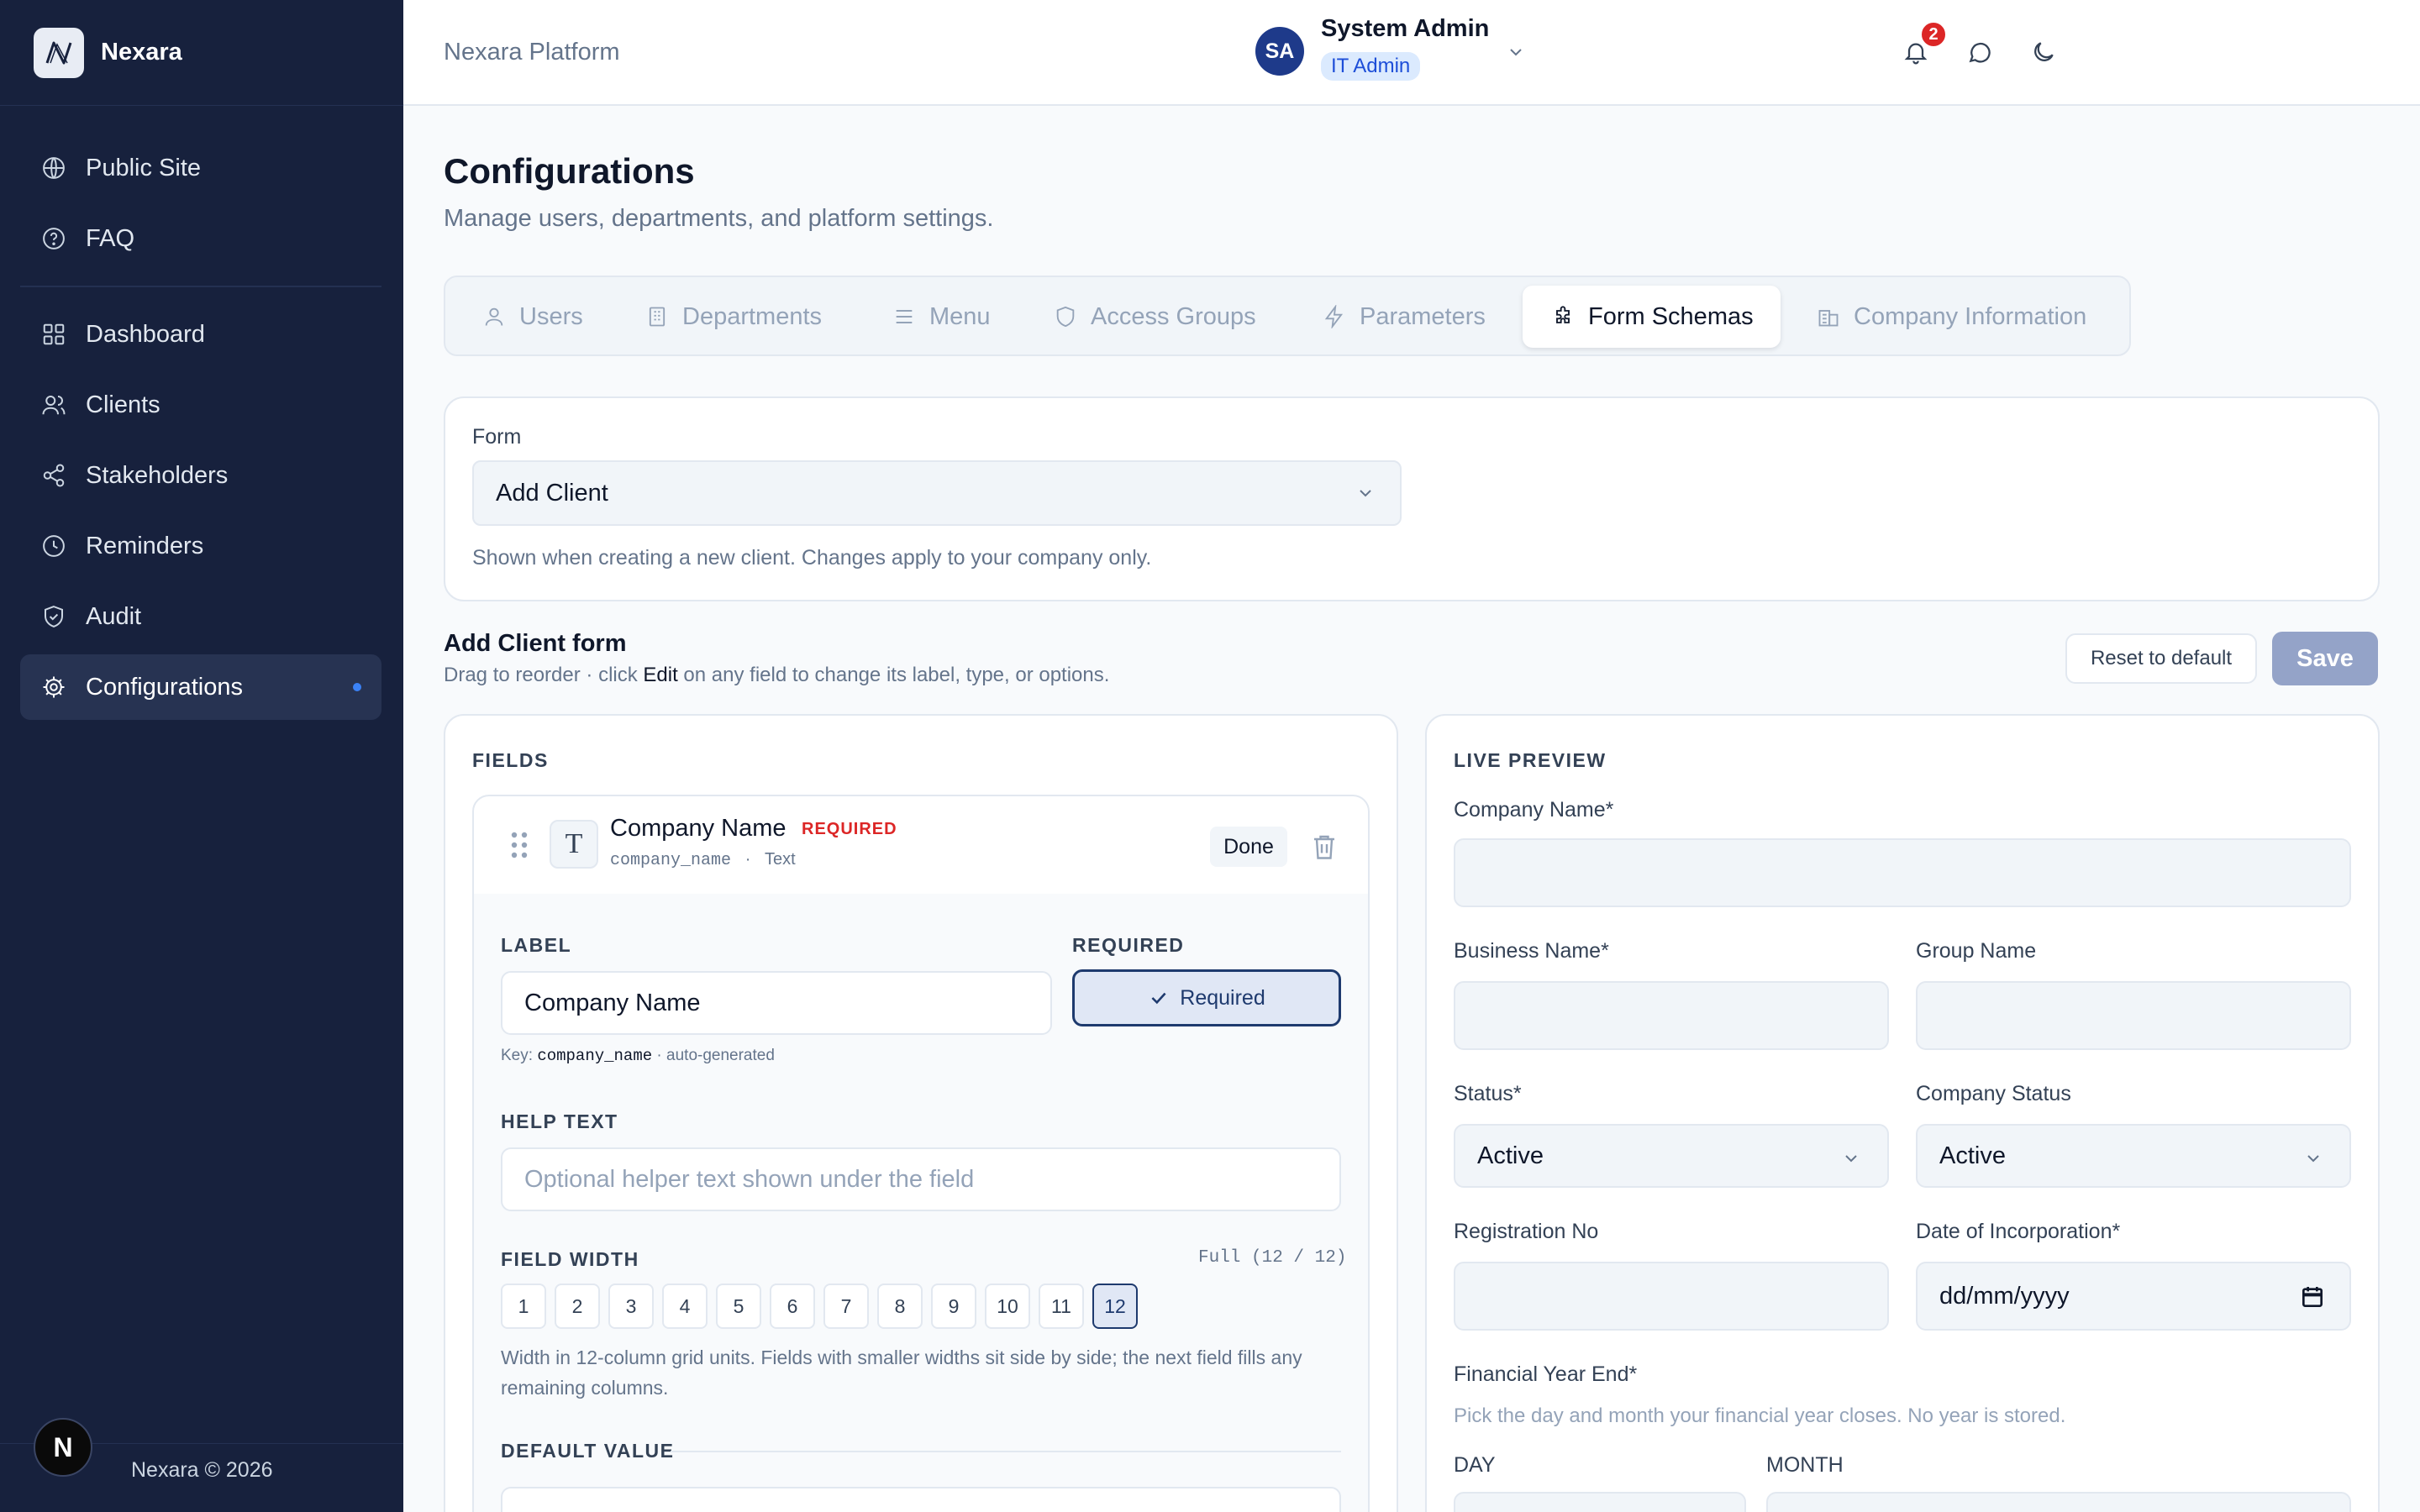 This screenshot has height=1512, width=2420. What do you see at coordinates (110, 238) in the screenshot?
I see `sidebar-item-label: FAQ` at bounding box center [110, 238].